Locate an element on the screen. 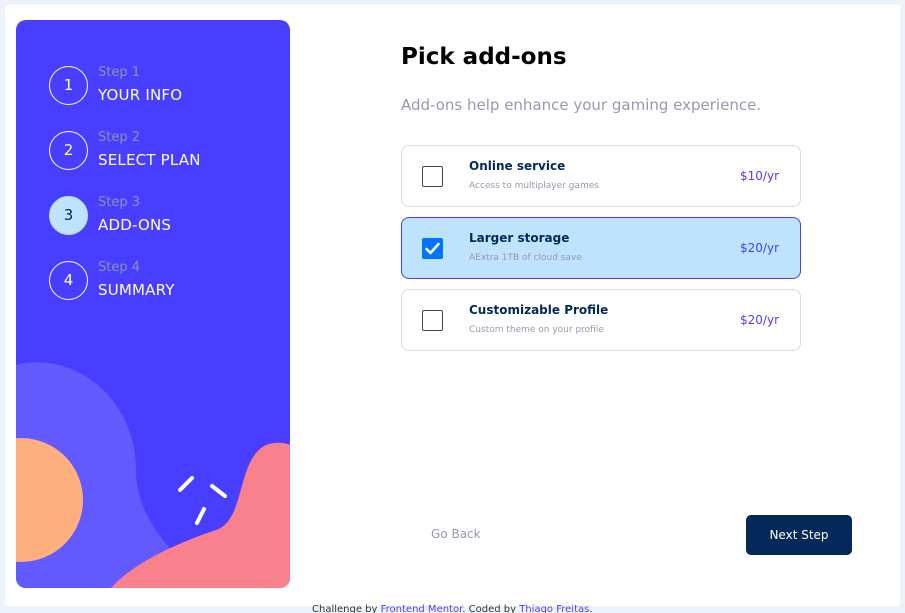 The image size is (905, 613). go-back-button: Go Back is located at coordinates (456, 534).